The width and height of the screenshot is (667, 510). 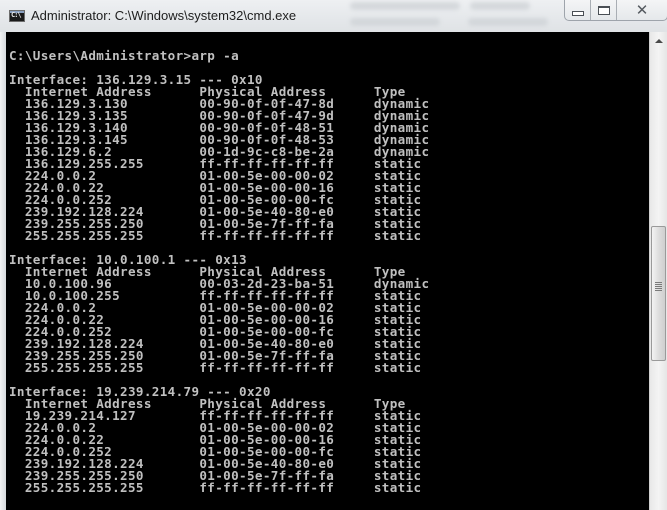 I want to click on minimize-button, so click(x=578, y=10).